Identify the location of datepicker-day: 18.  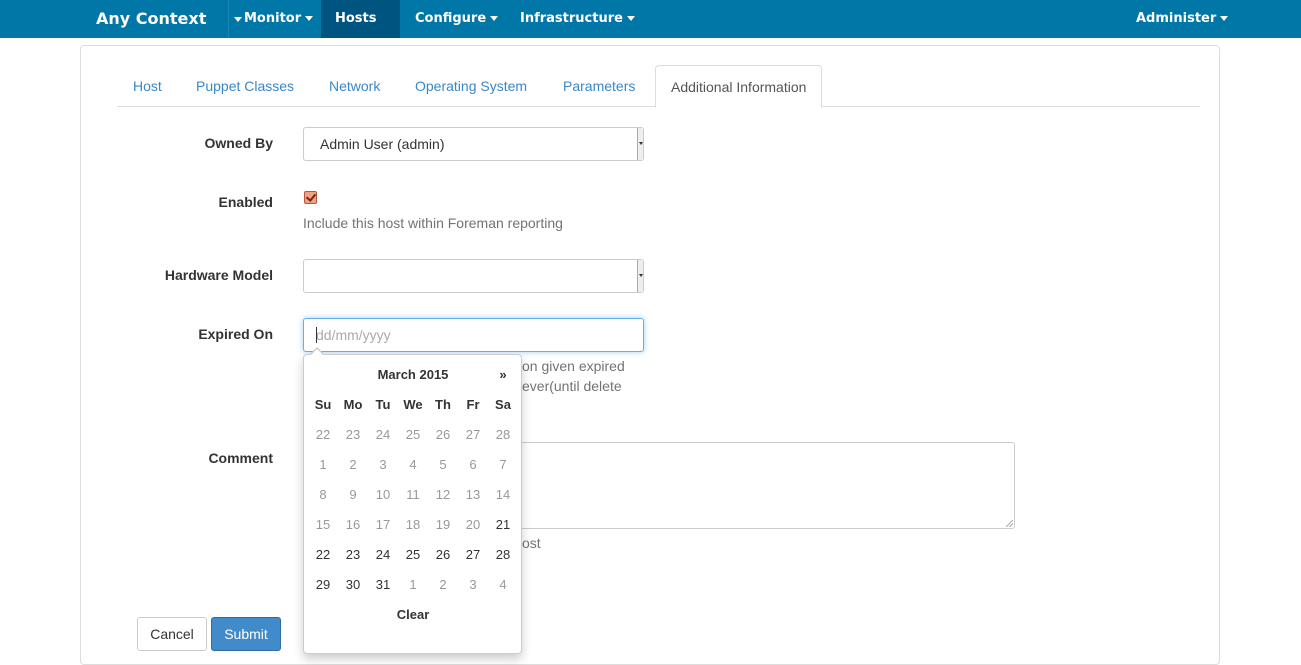
(413, 525).